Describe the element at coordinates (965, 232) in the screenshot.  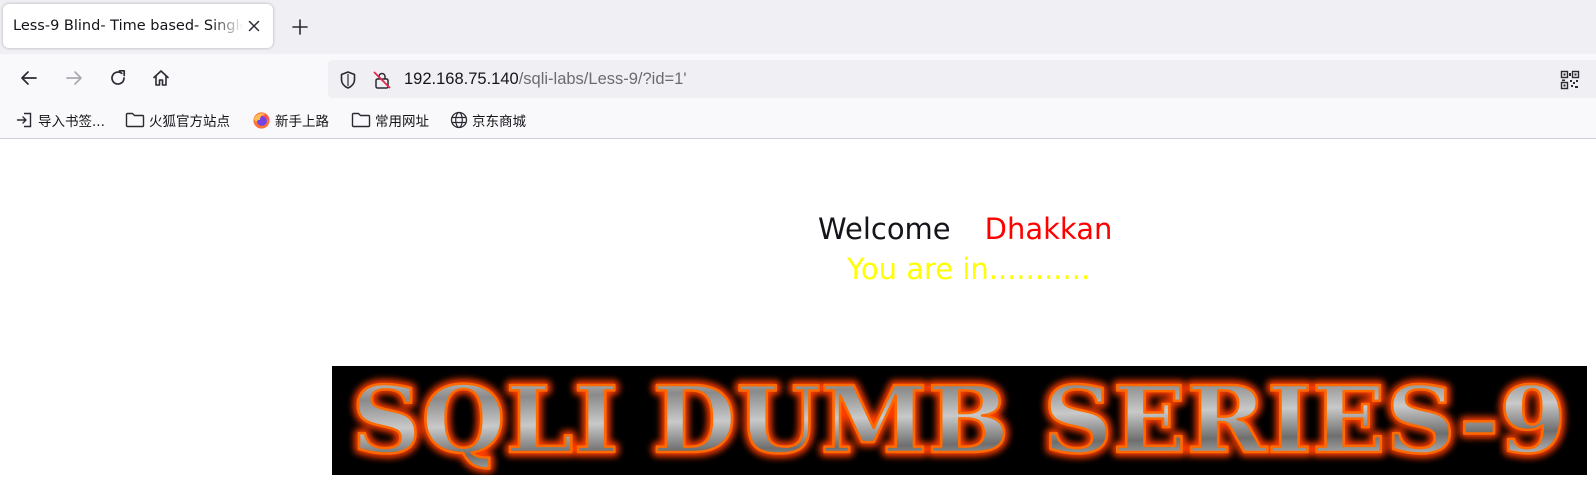
I see `welcome-line: Welcome Dhakkan` at that location.